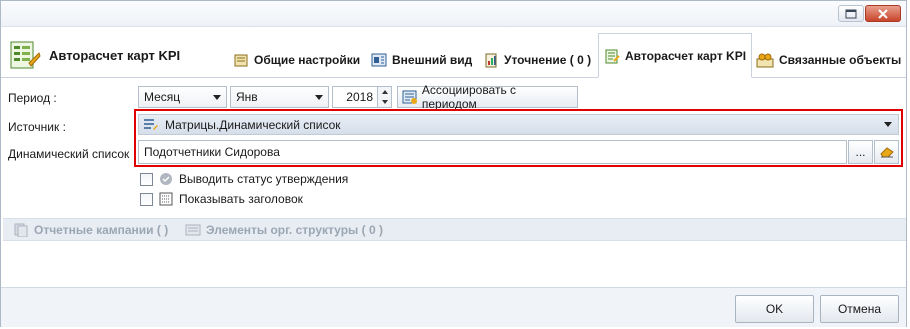  Describe the element at coordinates (453, 307) in the screenshot. I see `dialog-footer: OK Отмена` at that location.